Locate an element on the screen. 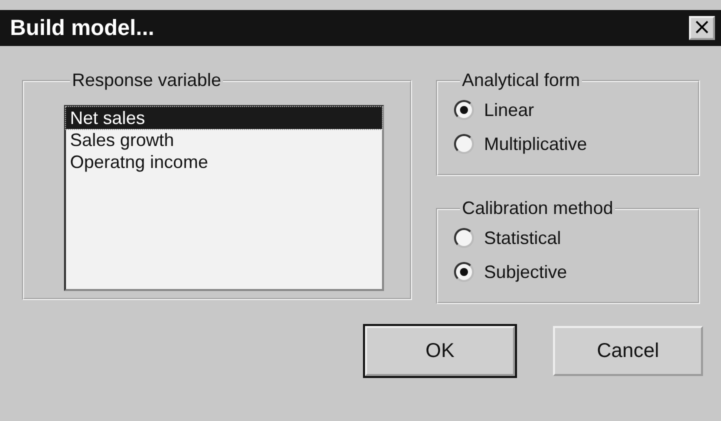 The image size is (721, 421). radio-label: Subjective is located at coordinates (526, 272).